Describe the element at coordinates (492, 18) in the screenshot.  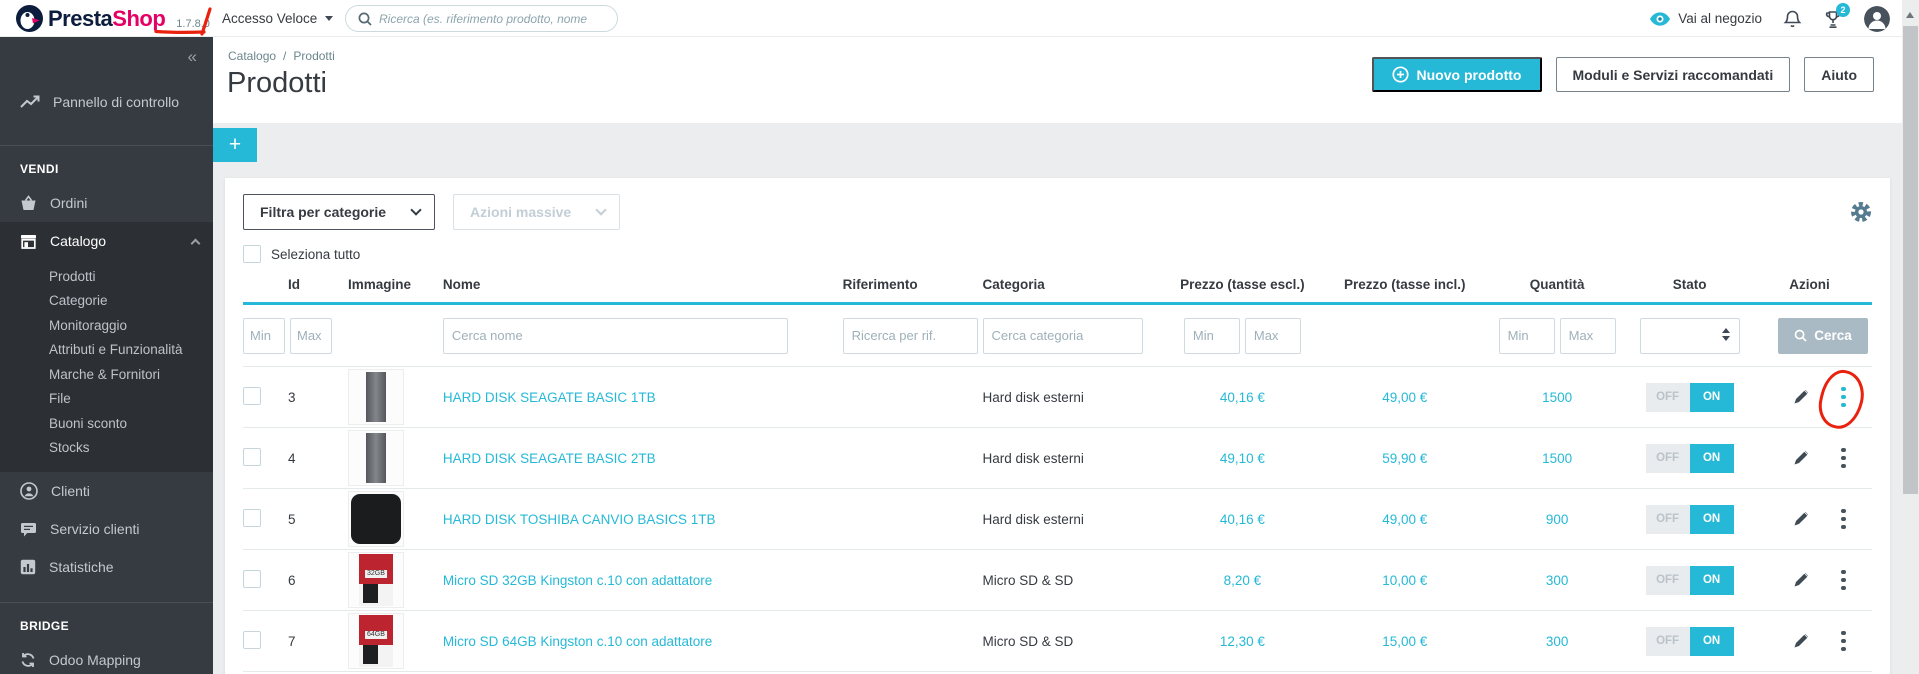
I see `global-search-input` at that location.